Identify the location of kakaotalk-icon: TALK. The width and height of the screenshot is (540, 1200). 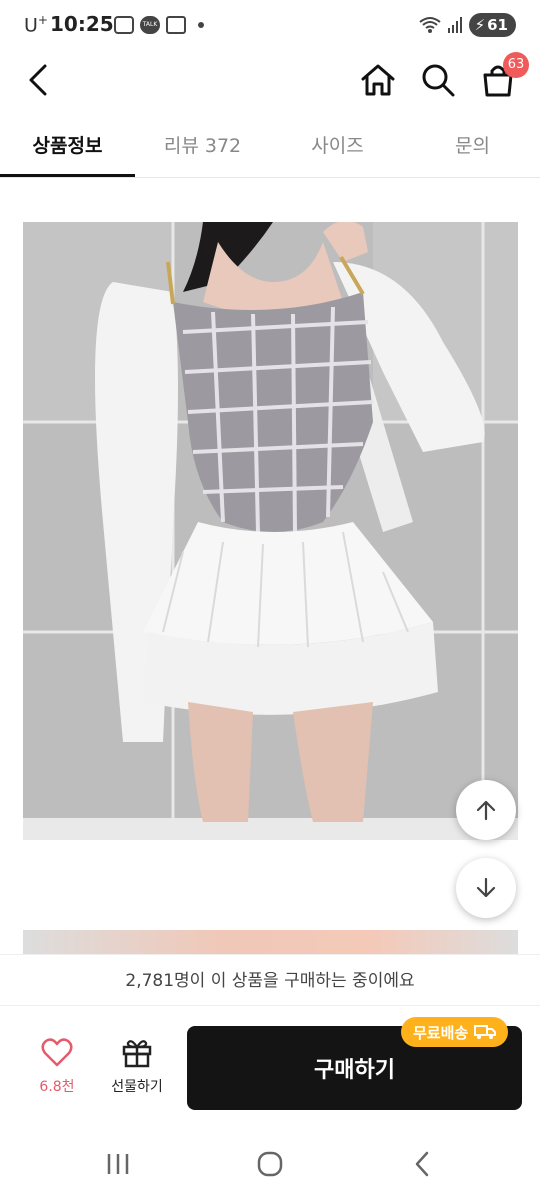
(150, 25).